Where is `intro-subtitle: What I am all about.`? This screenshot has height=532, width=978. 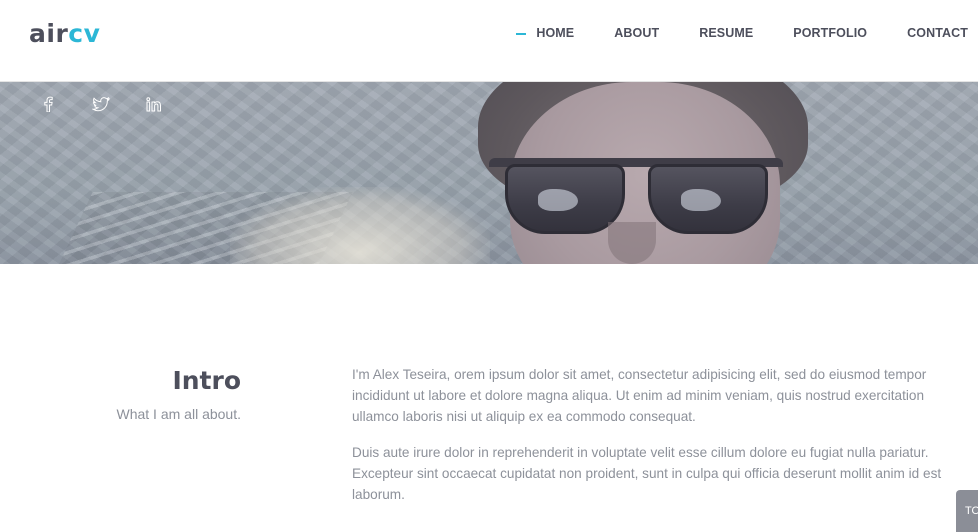 intro-subtitle: What I am all about. is located at coordinates (178, 414).